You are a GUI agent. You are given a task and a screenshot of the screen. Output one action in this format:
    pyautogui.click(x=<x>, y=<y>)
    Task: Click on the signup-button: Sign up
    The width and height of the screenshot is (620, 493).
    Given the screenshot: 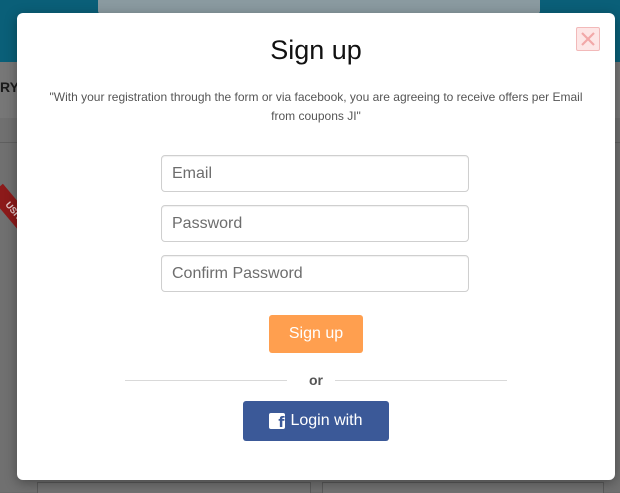 What is the action you would take?
    pyautogui.click(x=316, y=334)
    